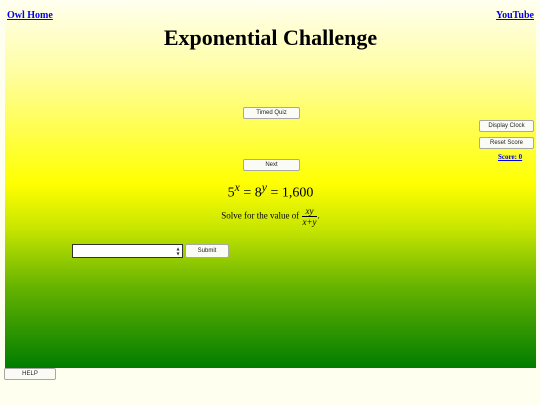  I want to click on help-button: HELP, so click(30, 374).